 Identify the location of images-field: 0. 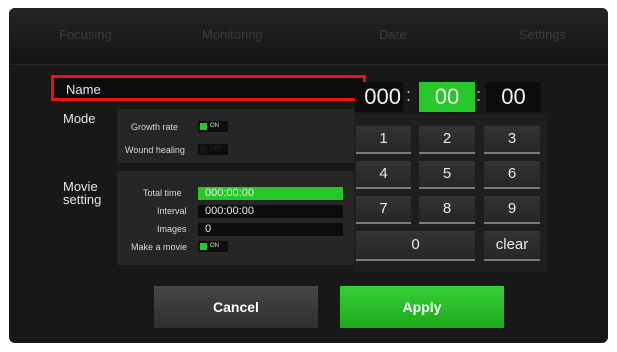
(270, 229).